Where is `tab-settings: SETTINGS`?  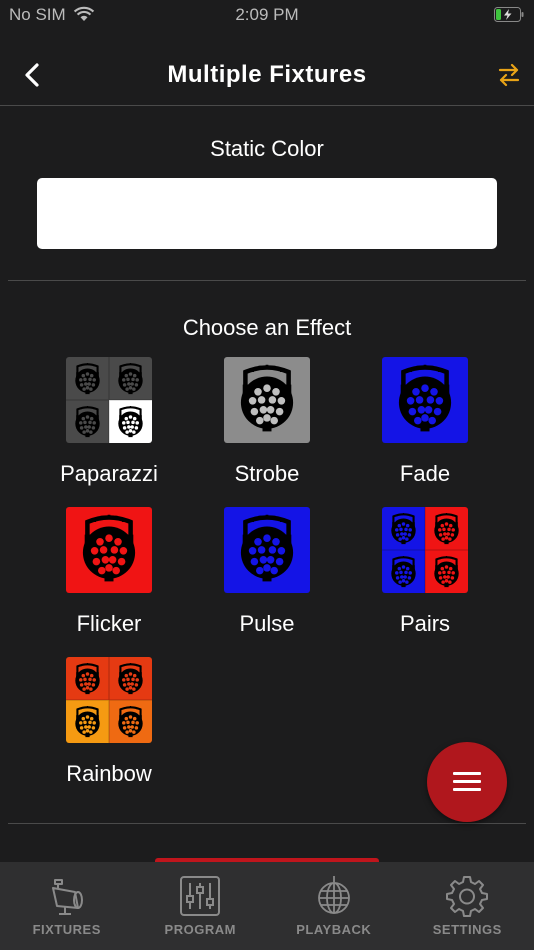
tab-settings: SETTINGS is located at coordinates (467, 906).